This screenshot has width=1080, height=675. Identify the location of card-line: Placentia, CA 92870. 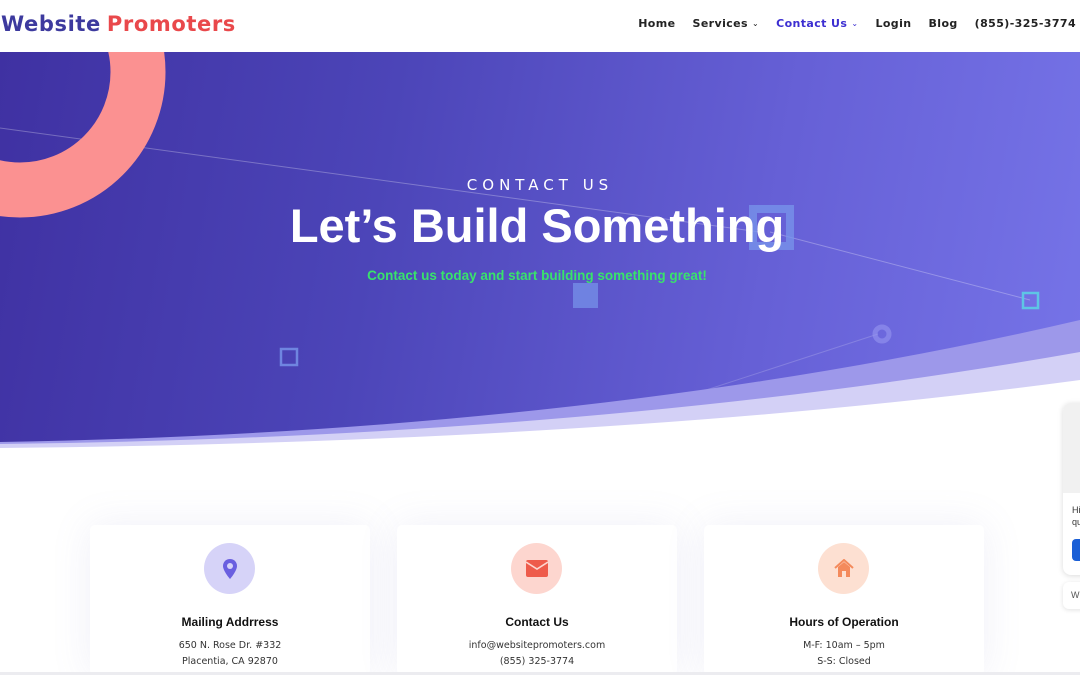
(230, 661).